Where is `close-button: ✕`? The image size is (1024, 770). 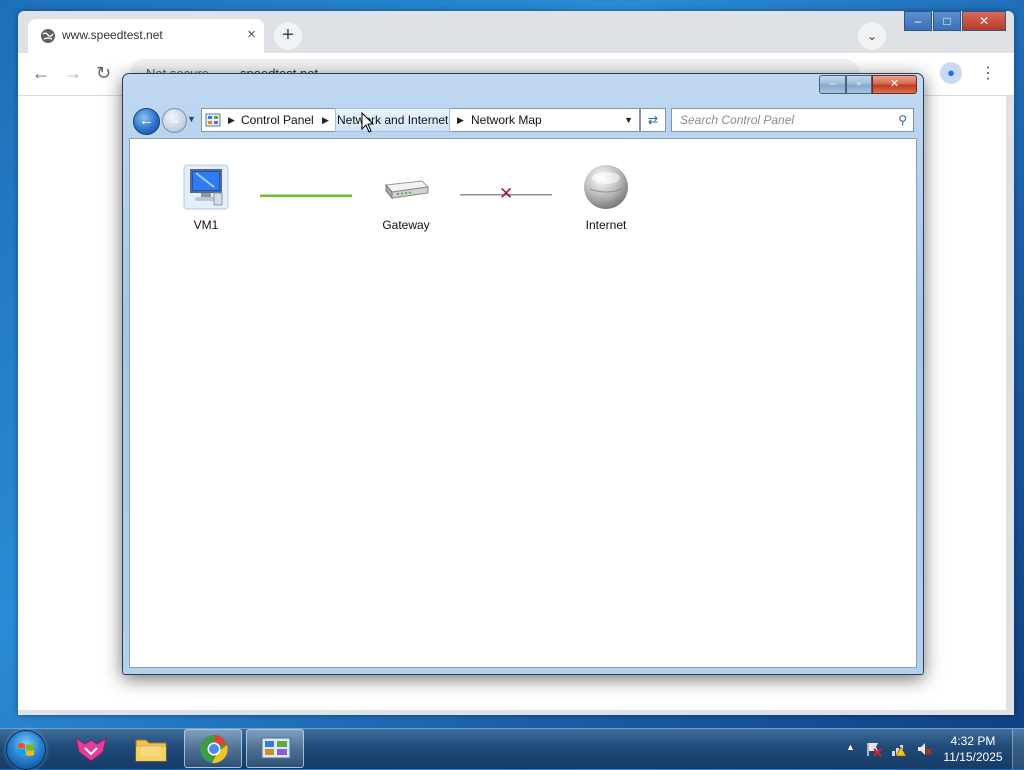
close-button: ✕ is located at coordinates (894, 84).